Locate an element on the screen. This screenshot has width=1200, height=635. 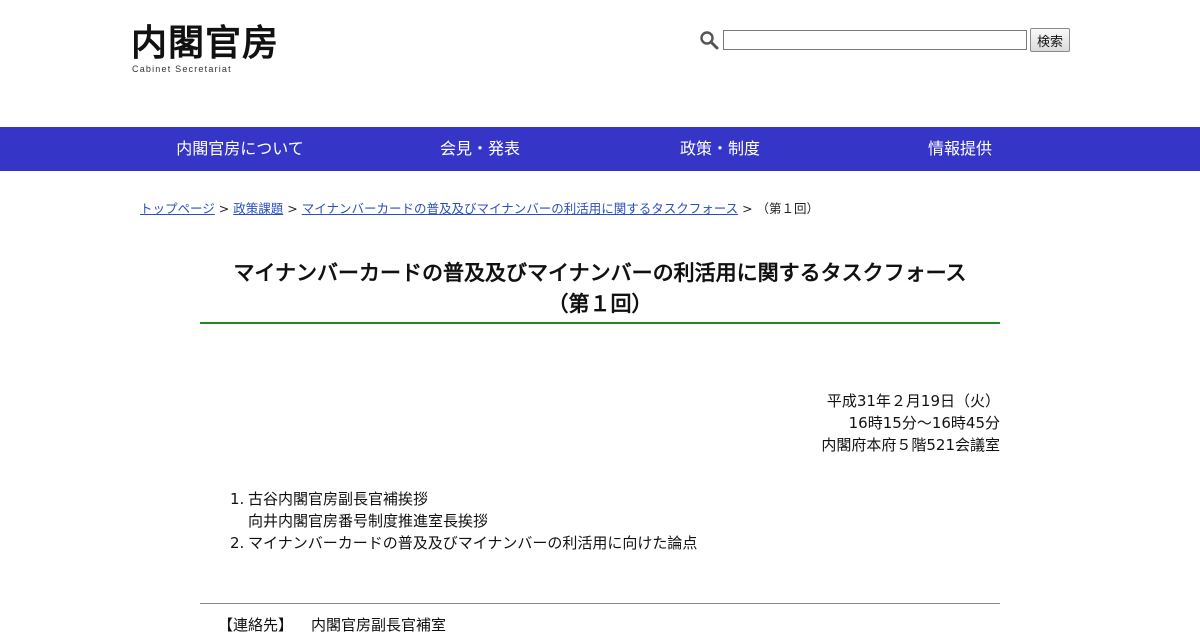
search-bar: 検索 is located at coordinates (885, 40).